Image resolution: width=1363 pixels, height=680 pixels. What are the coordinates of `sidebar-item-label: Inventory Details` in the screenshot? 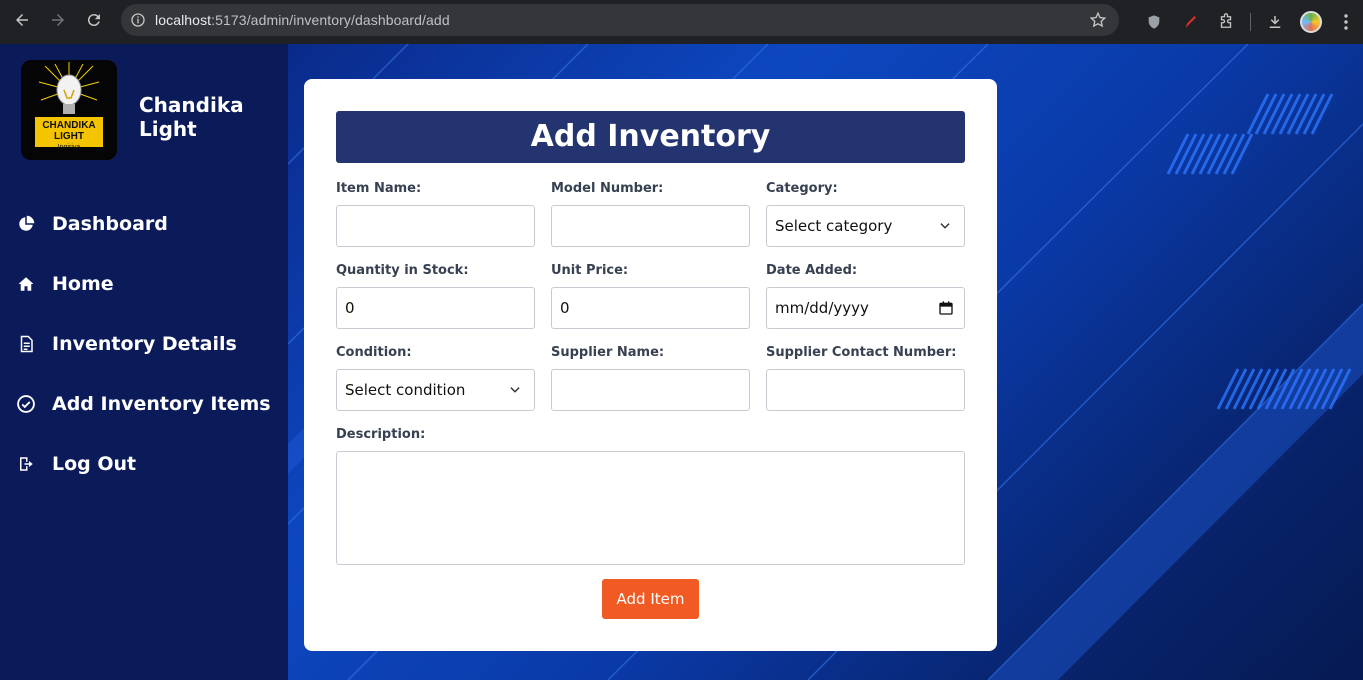 It's located at (144, 344).